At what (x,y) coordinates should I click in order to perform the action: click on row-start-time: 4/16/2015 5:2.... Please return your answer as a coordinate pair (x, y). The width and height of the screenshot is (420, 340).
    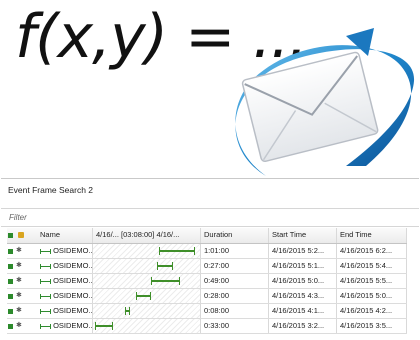
    Looking at the image, I should click on (303, 251).